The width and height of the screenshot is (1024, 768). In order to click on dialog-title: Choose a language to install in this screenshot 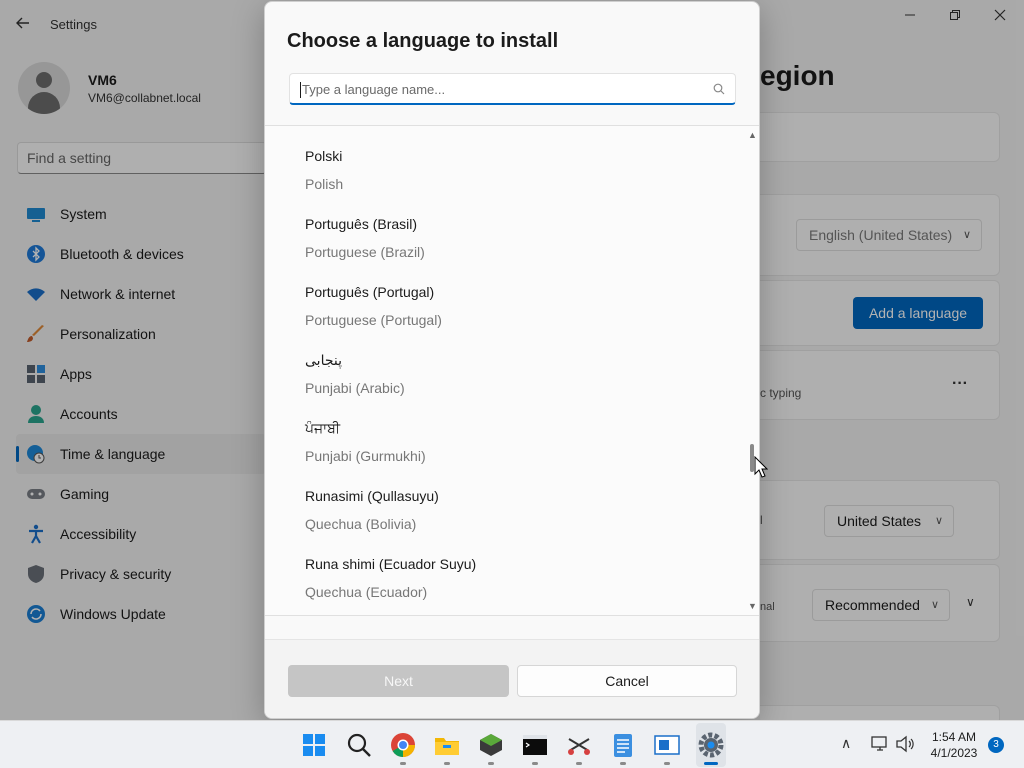, I will do `click(423, 41)`.